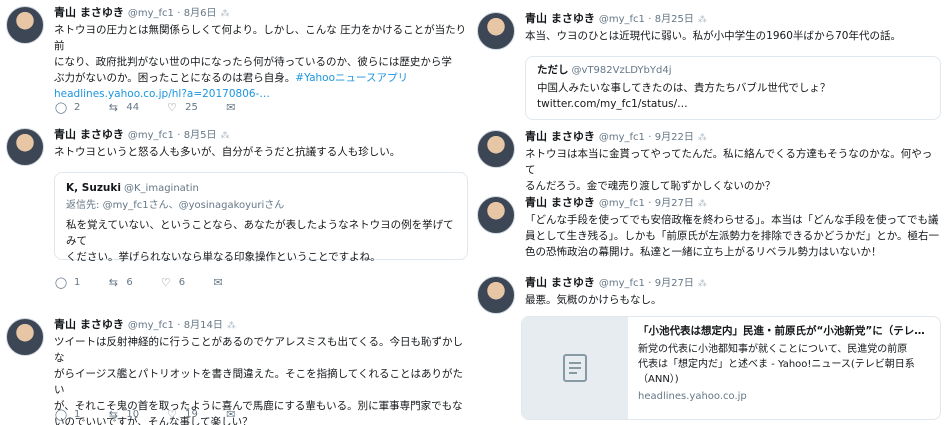 Image resolution: width=947 pixels, height=425 pixels. I want to click on tweet-header: 青山 まさゆき @my_fc1 · 9月27日 ⁂, so click(733, 203).